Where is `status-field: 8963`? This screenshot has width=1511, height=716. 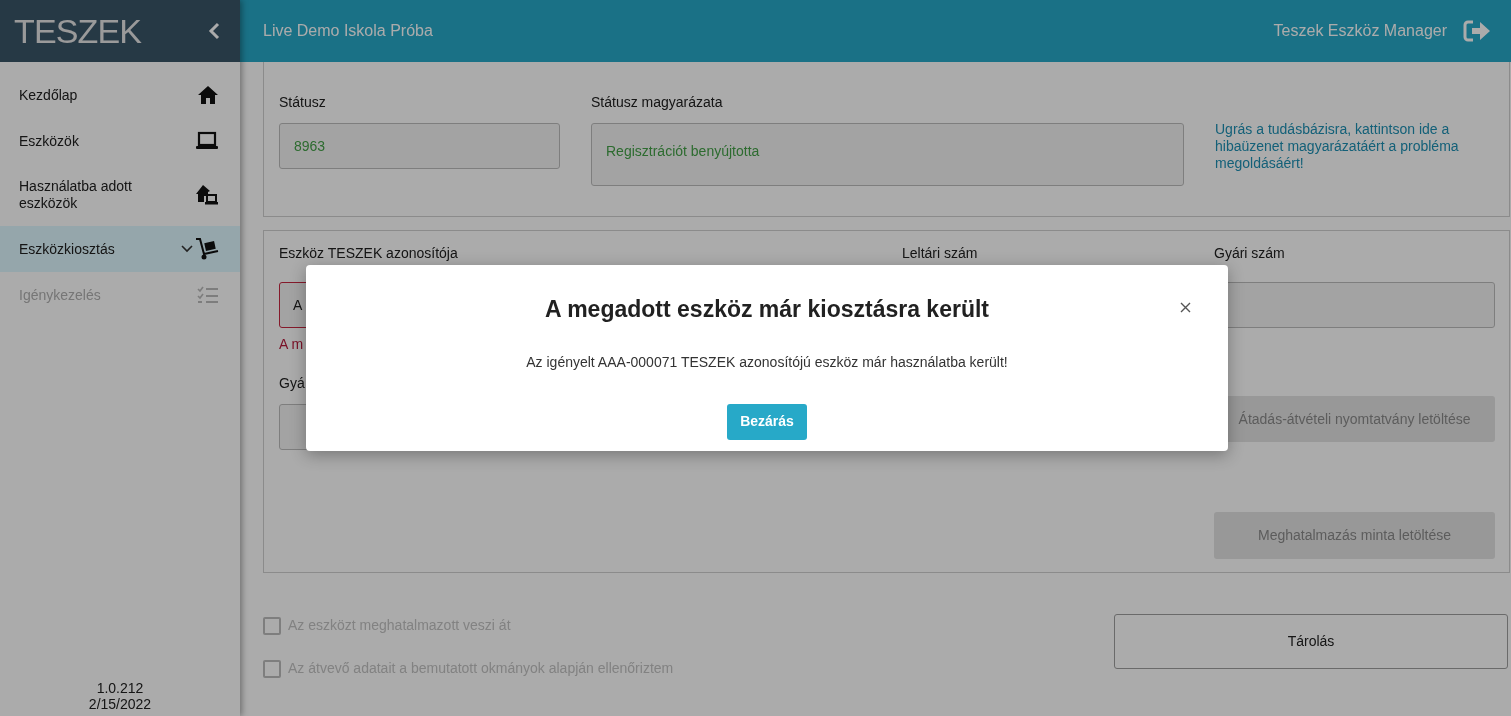 status-field: 8963 is located at coordinates (419, 146).